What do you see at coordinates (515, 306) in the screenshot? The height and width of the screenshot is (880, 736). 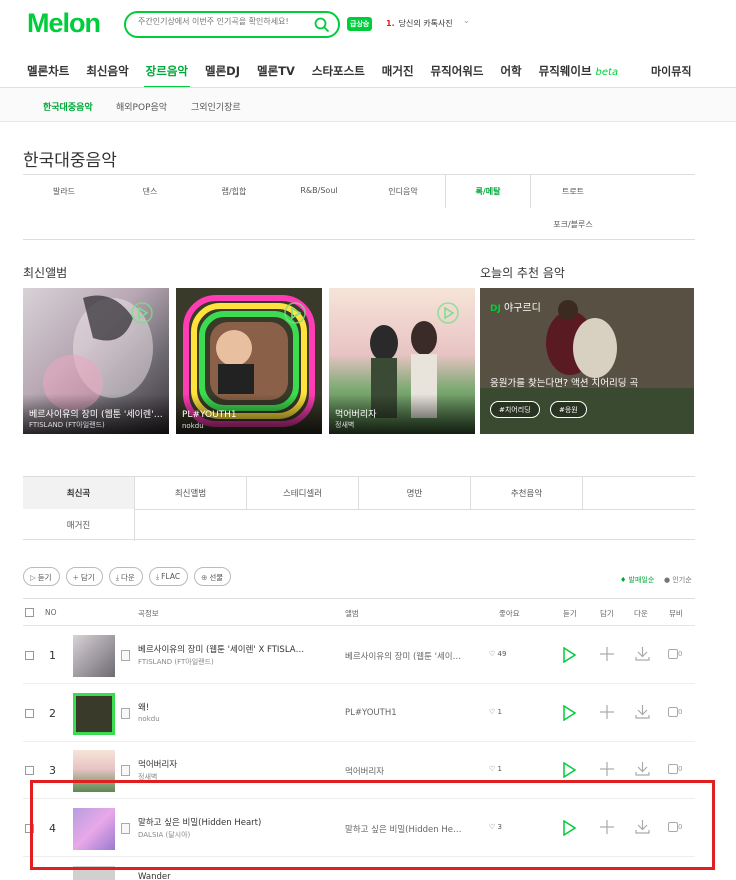 I see `dj-label: DJ 야구르디` at bounding box center [515, 306].